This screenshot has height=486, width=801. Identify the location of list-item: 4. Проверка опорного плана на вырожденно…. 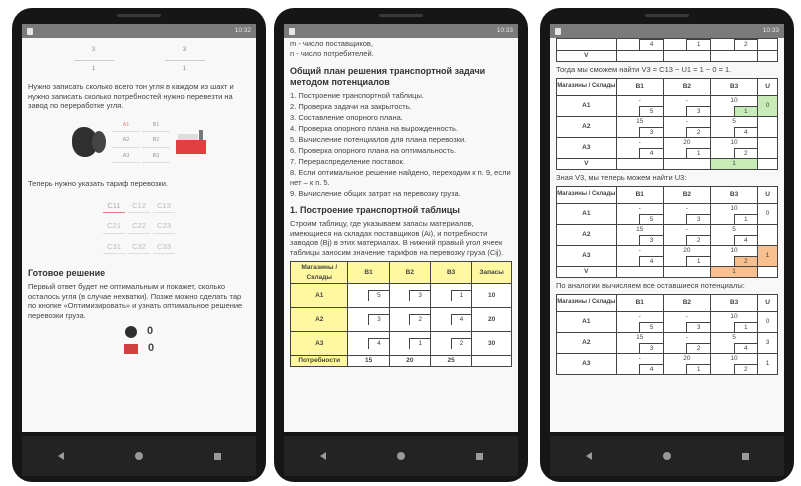
(374, 128).